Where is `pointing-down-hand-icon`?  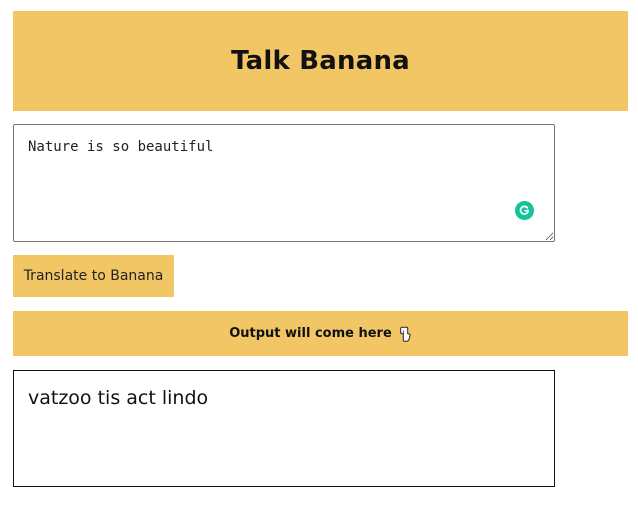 pointing-down-hand-icon is located at coordinates (405, 334).